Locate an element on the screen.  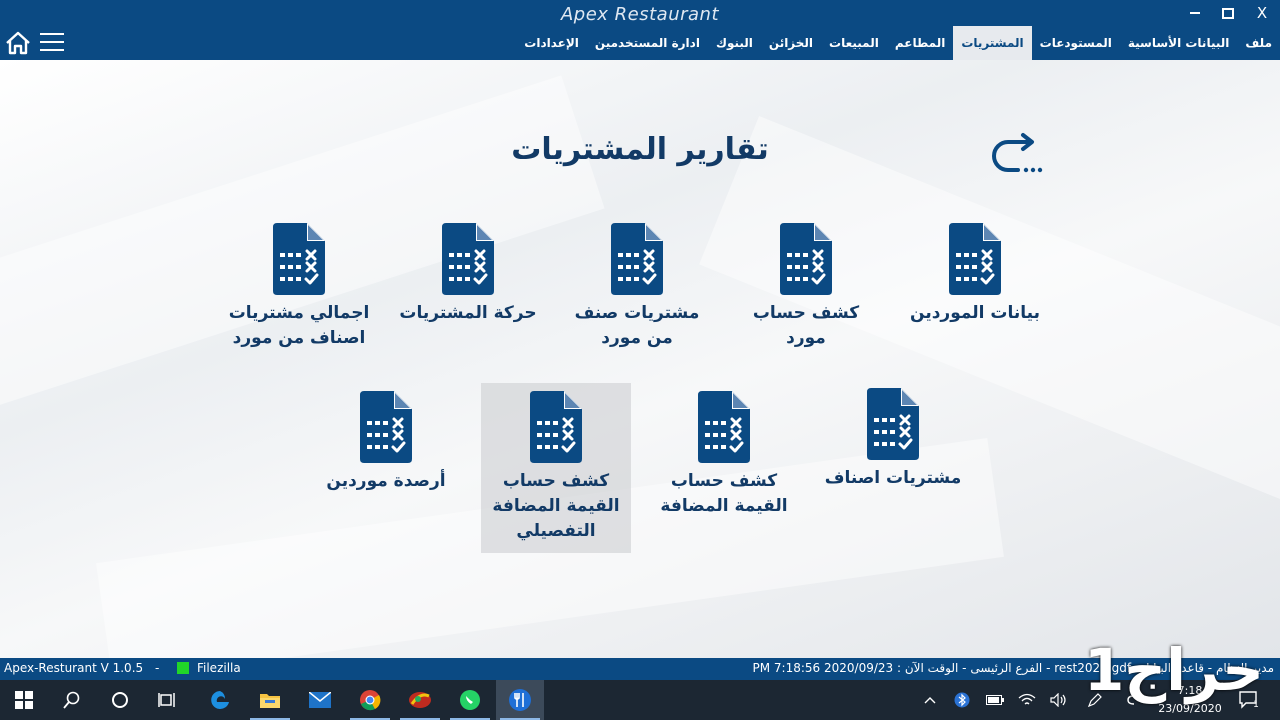
tile-total-items-purchases-from-supplier: اجمالي مشتريات اصناف من مورد is located at coordinates (299, 287).